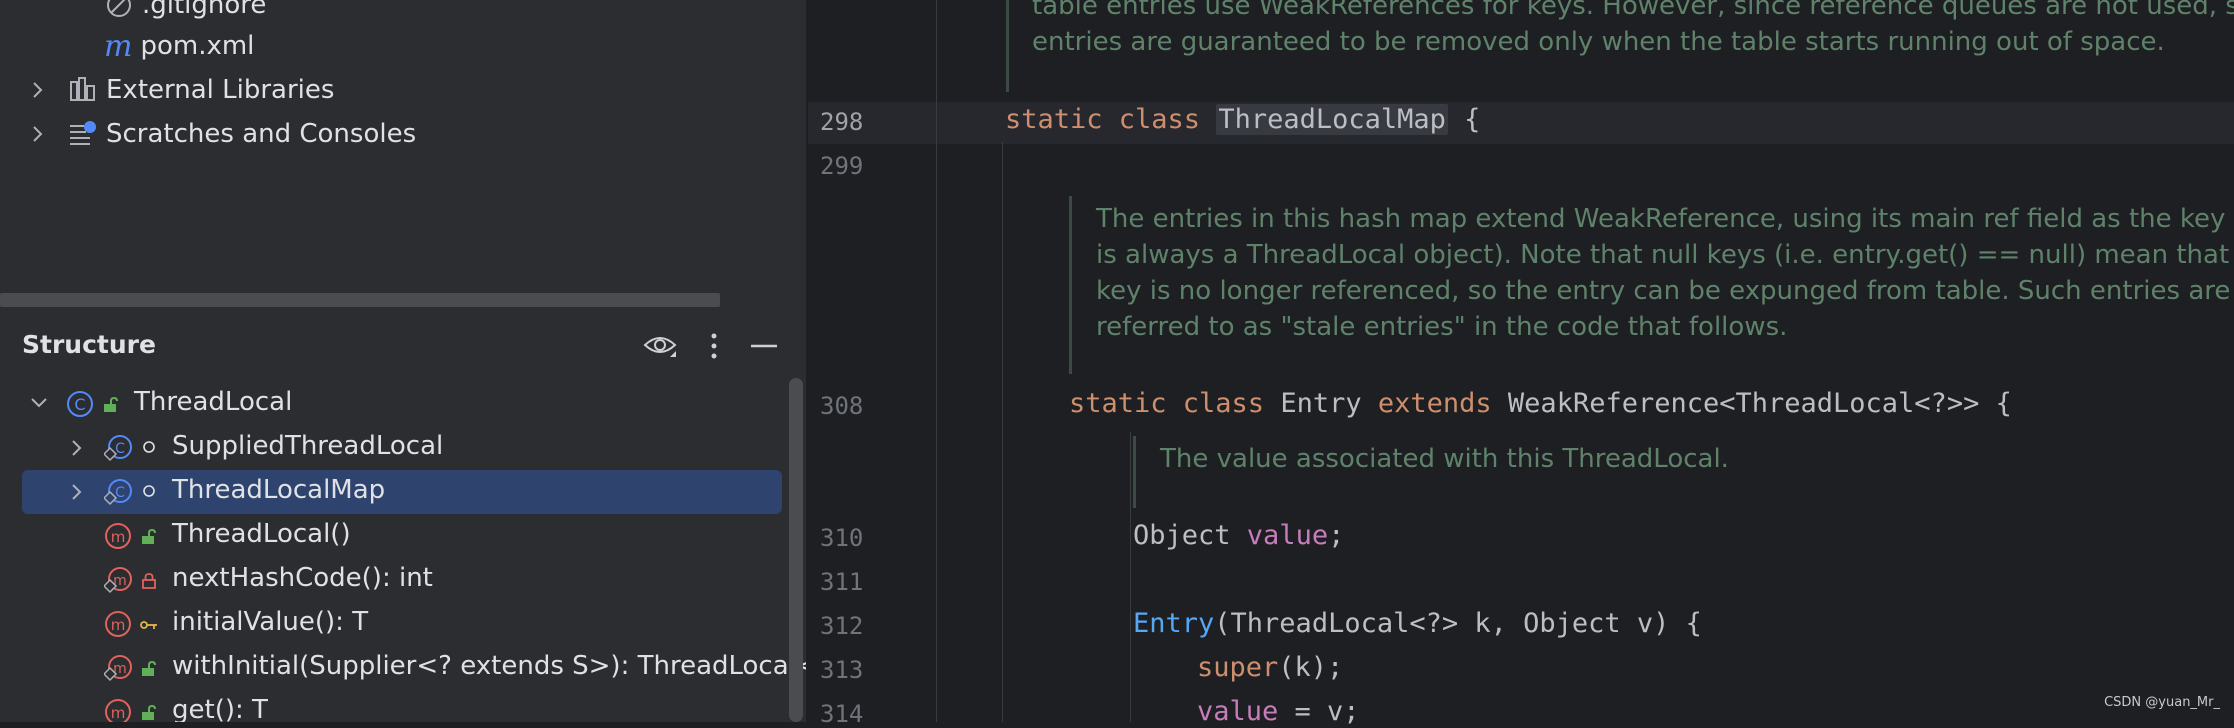 This screenshot has width=2234, height=728. I want to click on code-line-310: Object value;, so click(1238, 535).